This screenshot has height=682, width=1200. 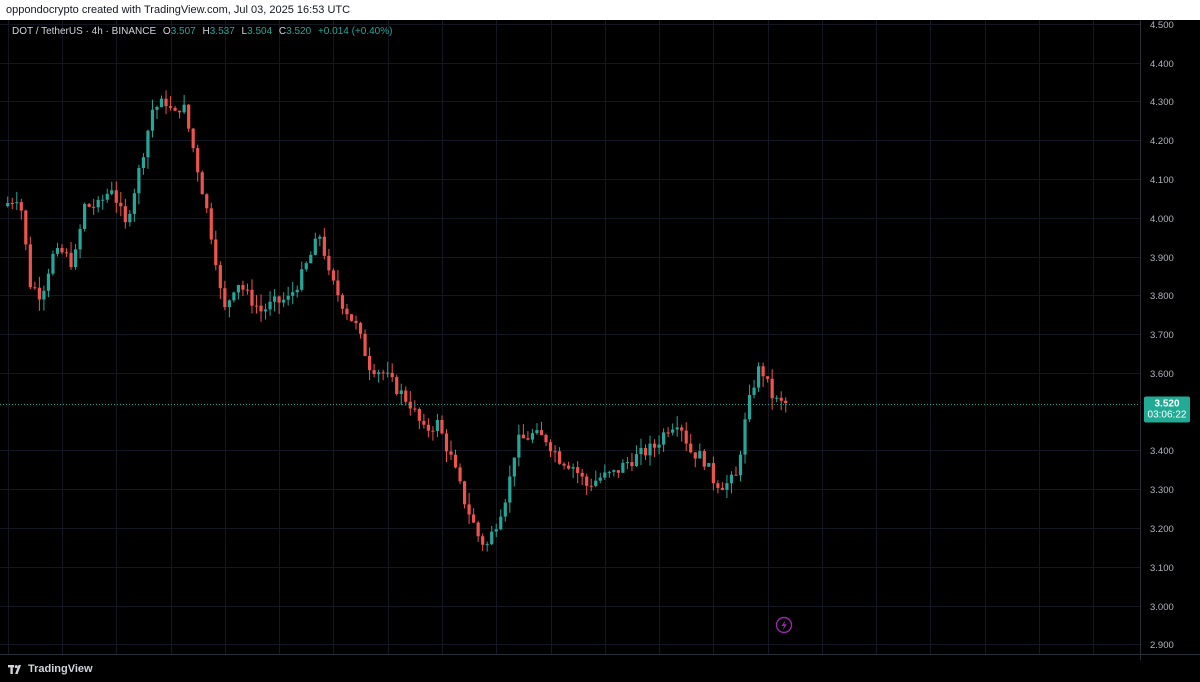 What do you see at coordinates (1162, 219) in the screenshot?
I see `y-tick-label: 4.000` at bounding box center [1162, 219].